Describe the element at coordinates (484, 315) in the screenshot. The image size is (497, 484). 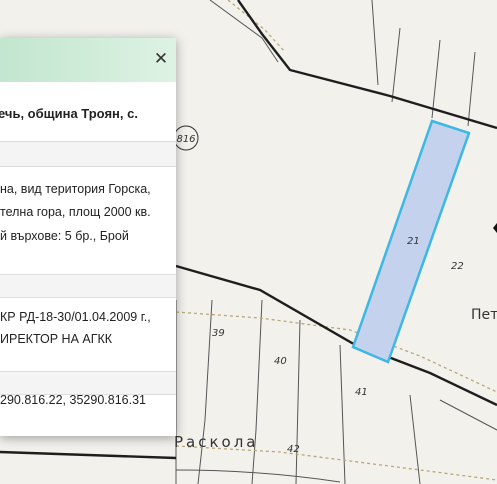
I see `edge-place-label: Пет` at that location.